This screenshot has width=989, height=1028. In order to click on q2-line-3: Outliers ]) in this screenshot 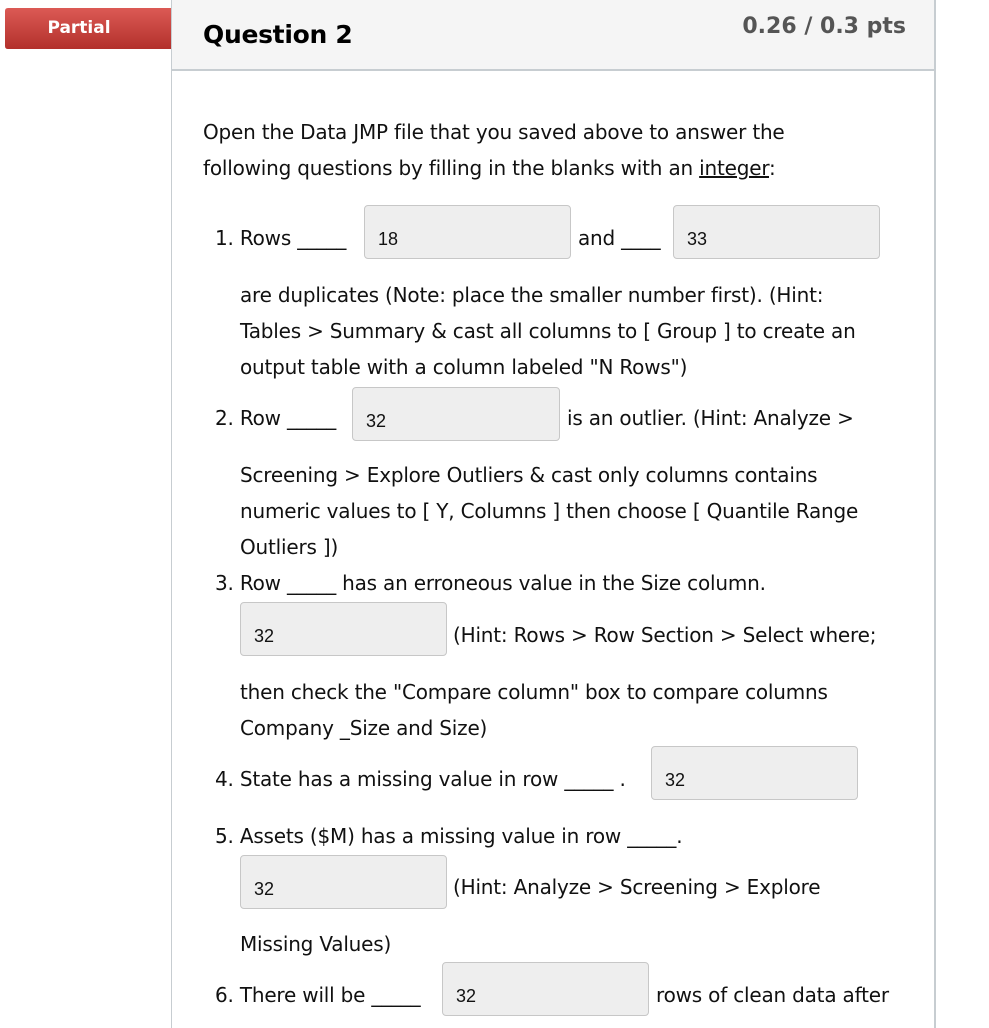, I will do `click(289, 547)`.